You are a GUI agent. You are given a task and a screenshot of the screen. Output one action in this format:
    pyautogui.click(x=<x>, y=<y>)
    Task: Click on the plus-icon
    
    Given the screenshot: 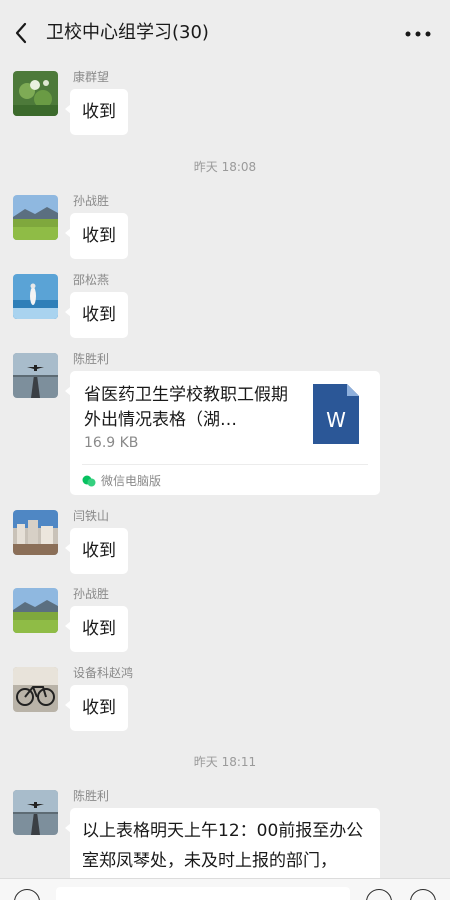 What is the action you would take?
    pyautogui.click(x=423, y=894)
    